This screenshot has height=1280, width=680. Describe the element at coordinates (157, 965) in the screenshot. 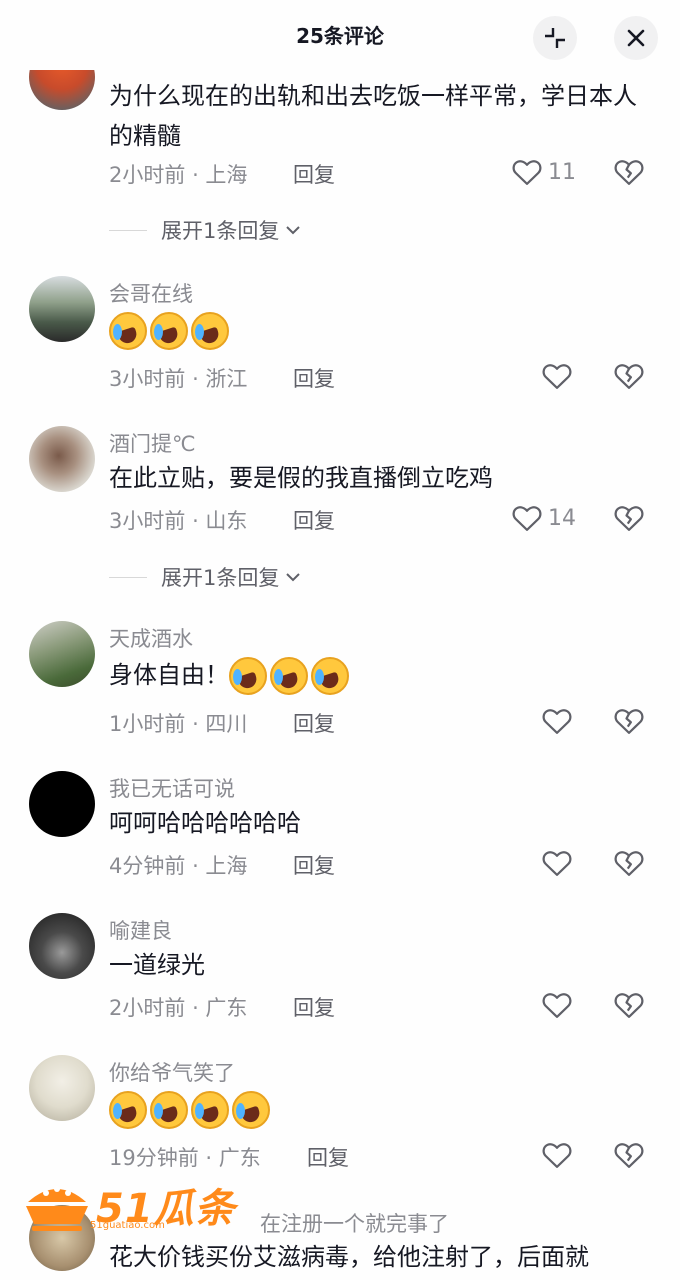

I see `comment-text: 一道绿光` at that location.